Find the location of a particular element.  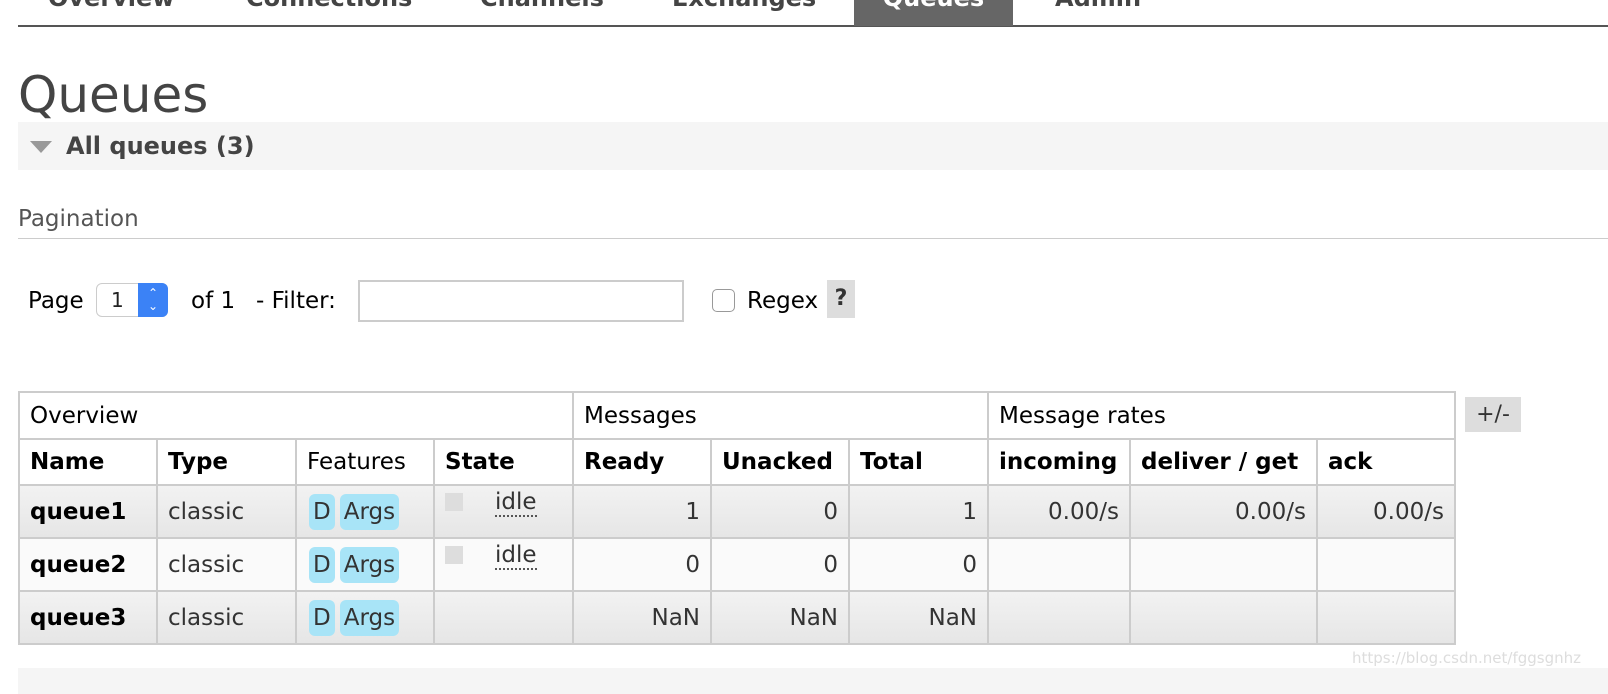

collapse-triangle-icon is located at coordinates (41, 147).